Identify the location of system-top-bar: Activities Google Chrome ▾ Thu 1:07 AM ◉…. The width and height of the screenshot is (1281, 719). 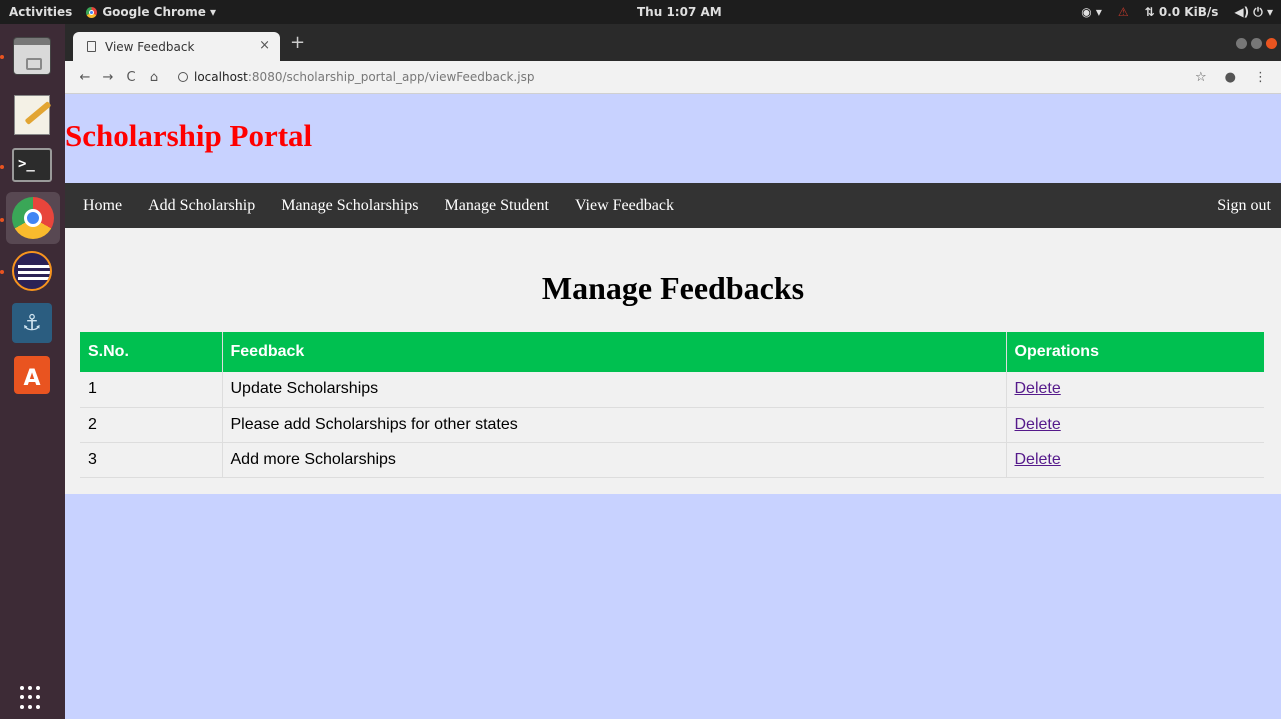
(640, 12).